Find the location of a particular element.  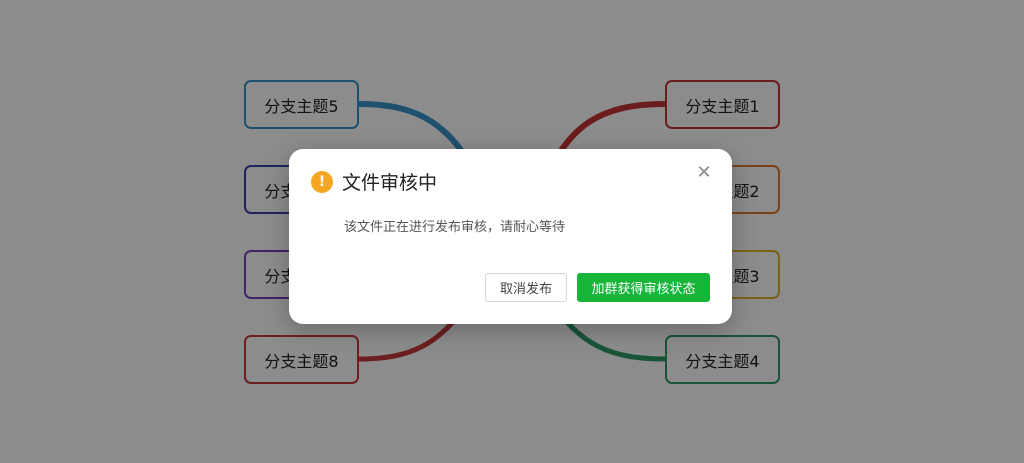

cancel-publish-button: 取消发布 is located at coordinates (526, 287).